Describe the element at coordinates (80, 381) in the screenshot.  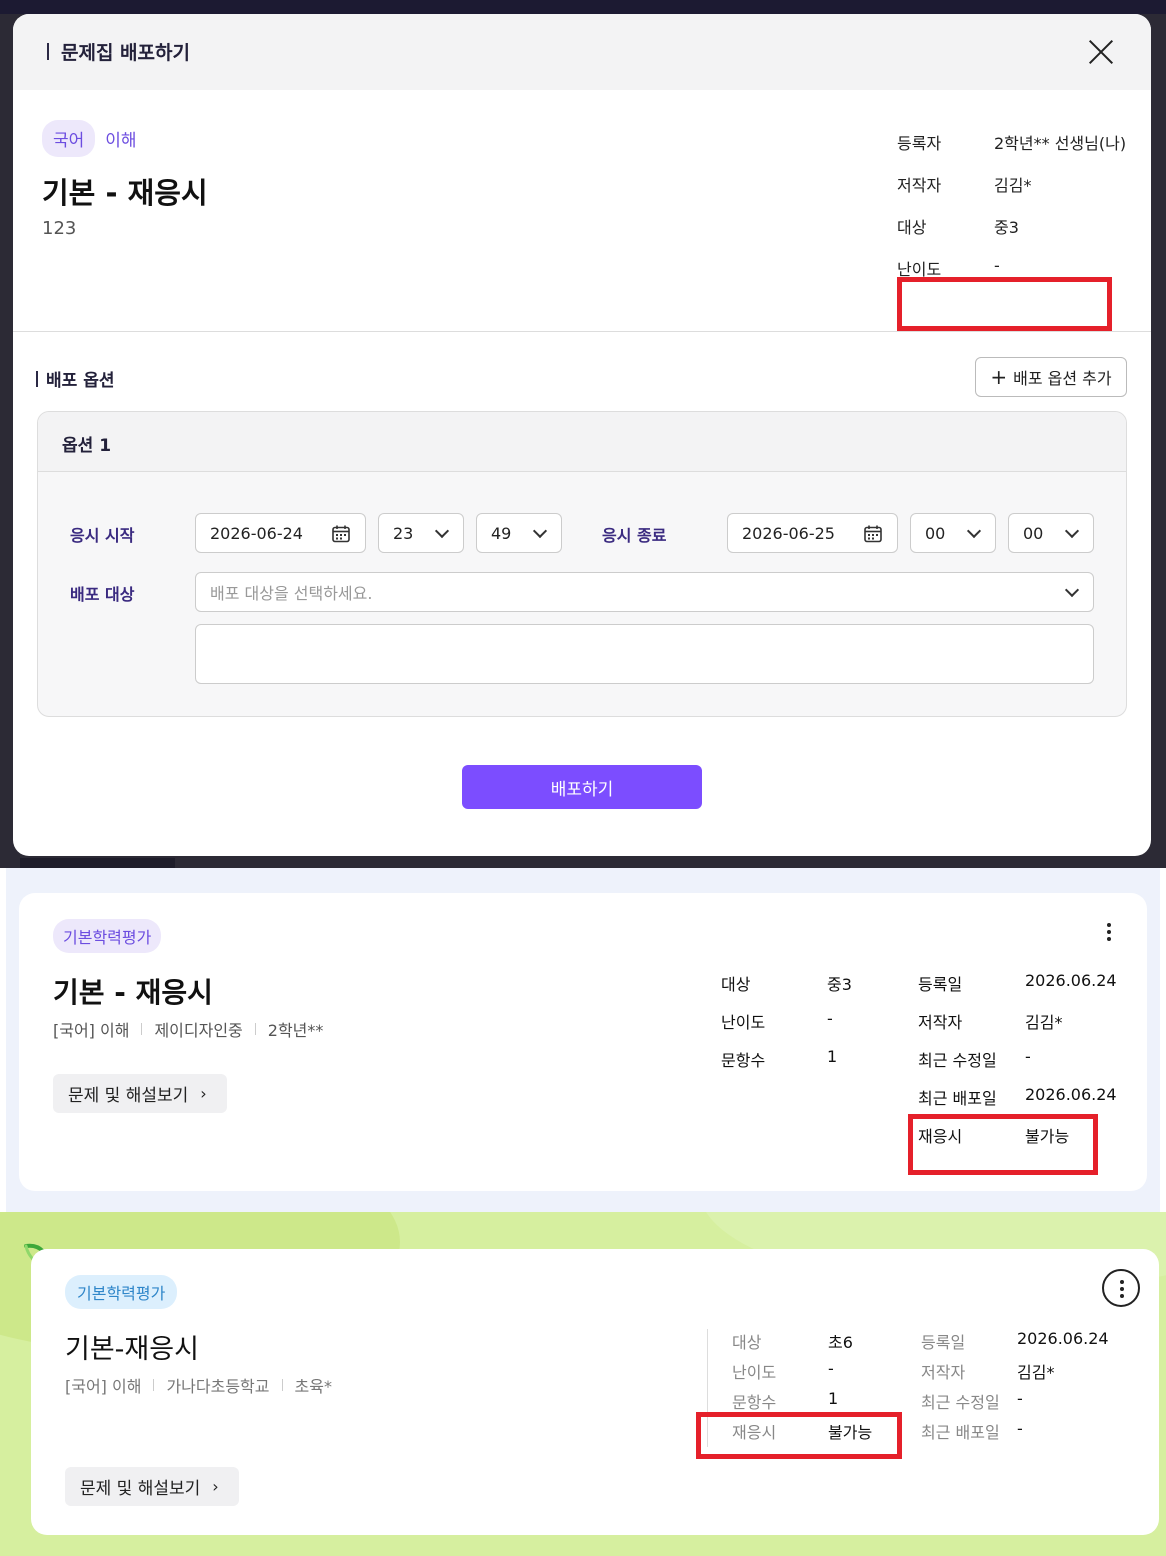
I see `section-label-text: 배포 옵션` at that location.